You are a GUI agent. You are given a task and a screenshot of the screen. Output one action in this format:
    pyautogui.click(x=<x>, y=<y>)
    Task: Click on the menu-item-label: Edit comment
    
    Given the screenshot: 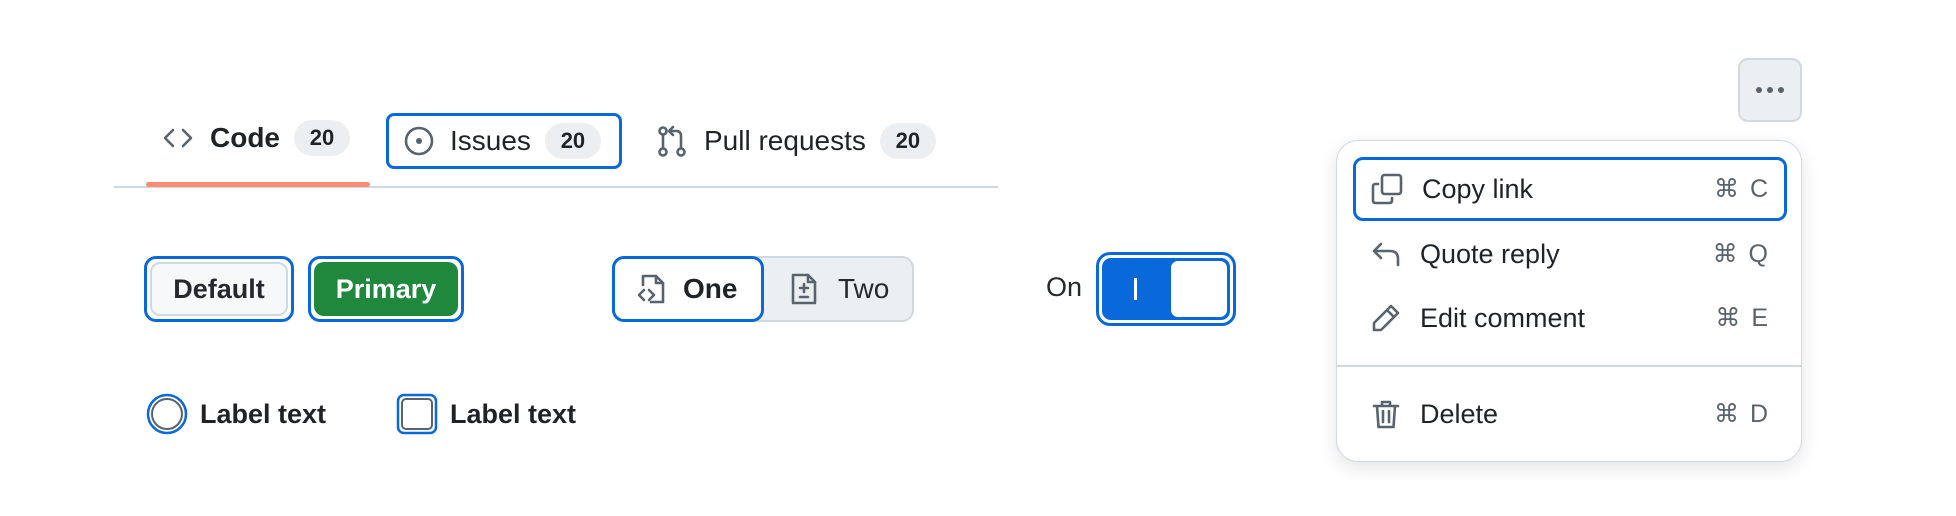 What is the action you would take?
    pyautogui.click(x=1503, y=317)
    